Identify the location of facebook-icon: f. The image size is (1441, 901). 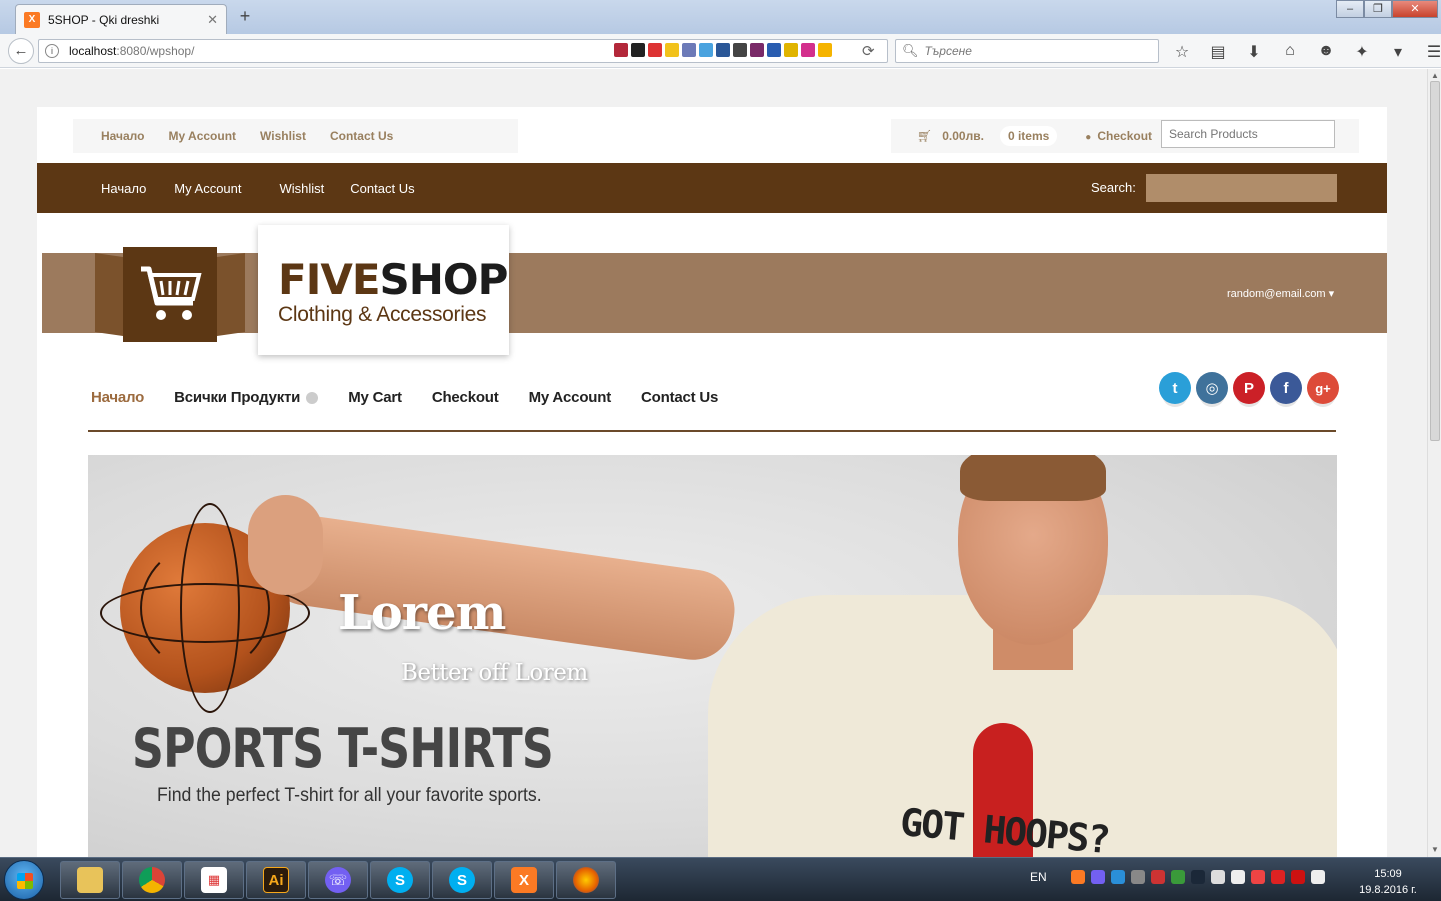
(1286, 388).